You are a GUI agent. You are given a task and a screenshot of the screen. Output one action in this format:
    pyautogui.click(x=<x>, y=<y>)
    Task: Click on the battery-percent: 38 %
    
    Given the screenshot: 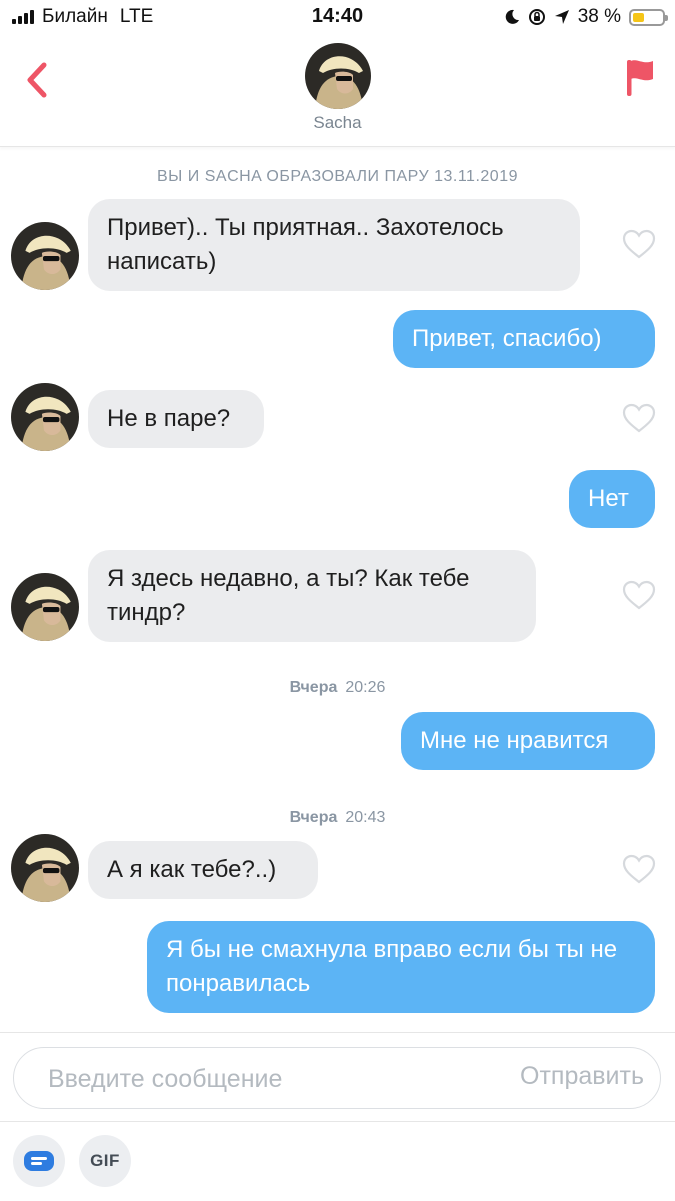 What is the action you would take?
    pyautogui.click(x=599, y=16)
    